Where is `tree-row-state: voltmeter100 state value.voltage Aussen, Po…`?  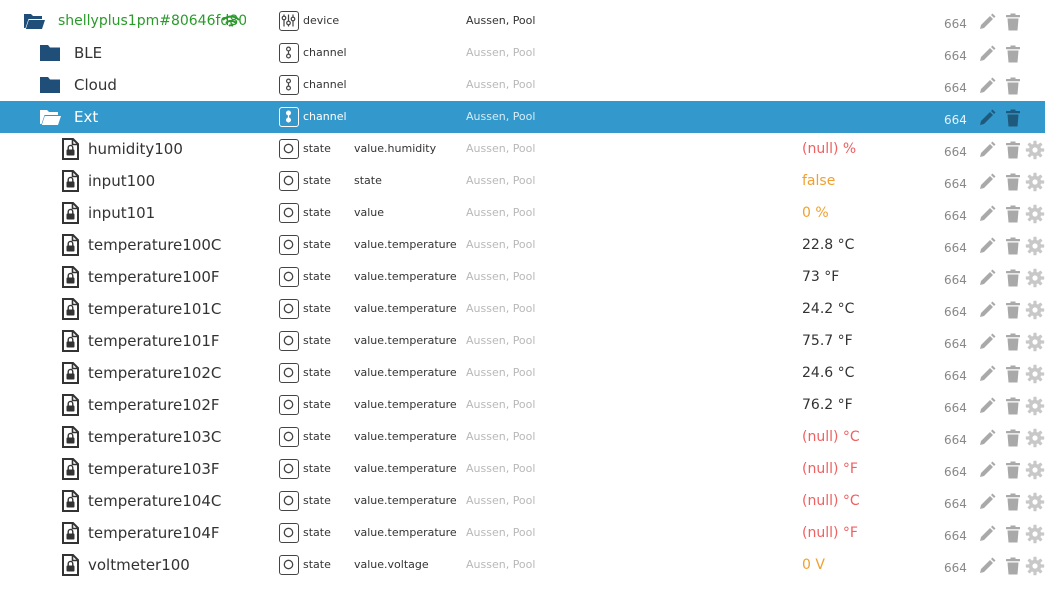
tree-row-state: voltmeter100 state value.voltage Aussen, Po… is located at coordinates (522, 565).